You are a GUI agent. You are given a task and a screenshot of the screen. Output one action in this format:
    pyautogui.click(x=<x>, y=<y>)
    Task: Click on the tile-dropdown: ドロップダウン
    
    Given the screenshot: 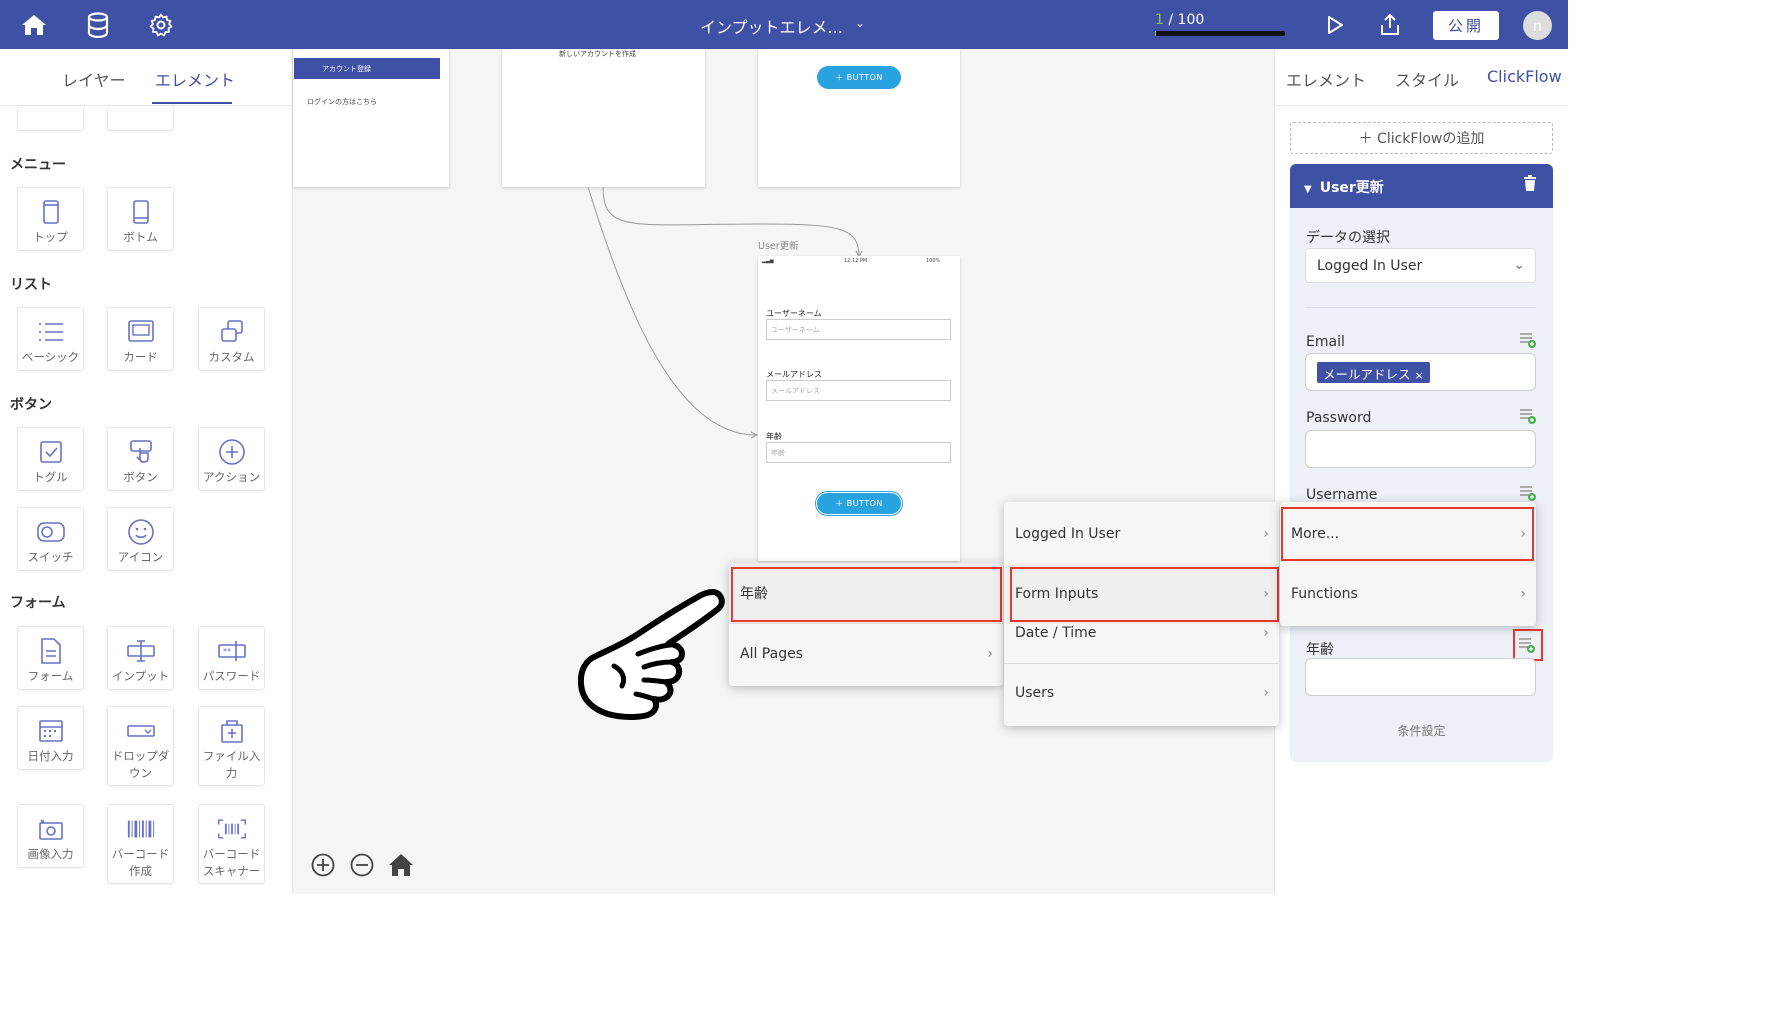 What is the action you would take?
    pyautogui.click(x=140, y=746)
    